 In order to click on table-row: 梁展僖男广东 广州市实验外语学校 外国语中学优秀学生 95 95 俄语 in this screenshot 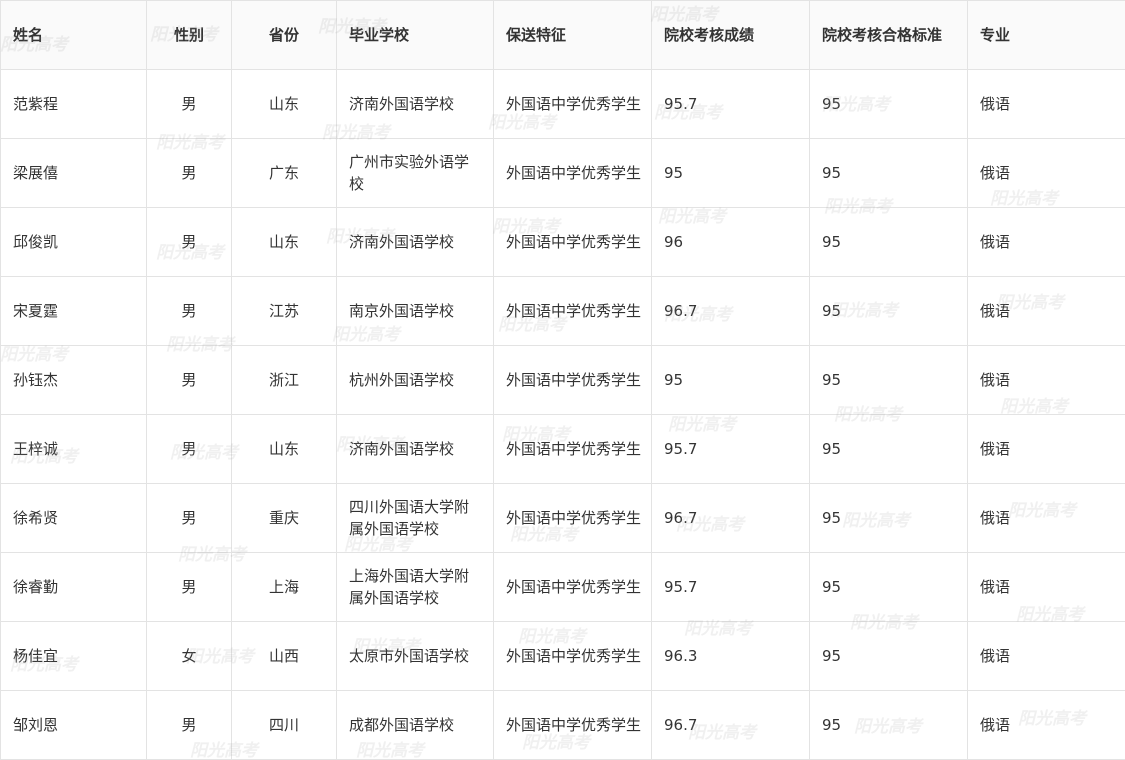, I will do `click(562, 173)`.